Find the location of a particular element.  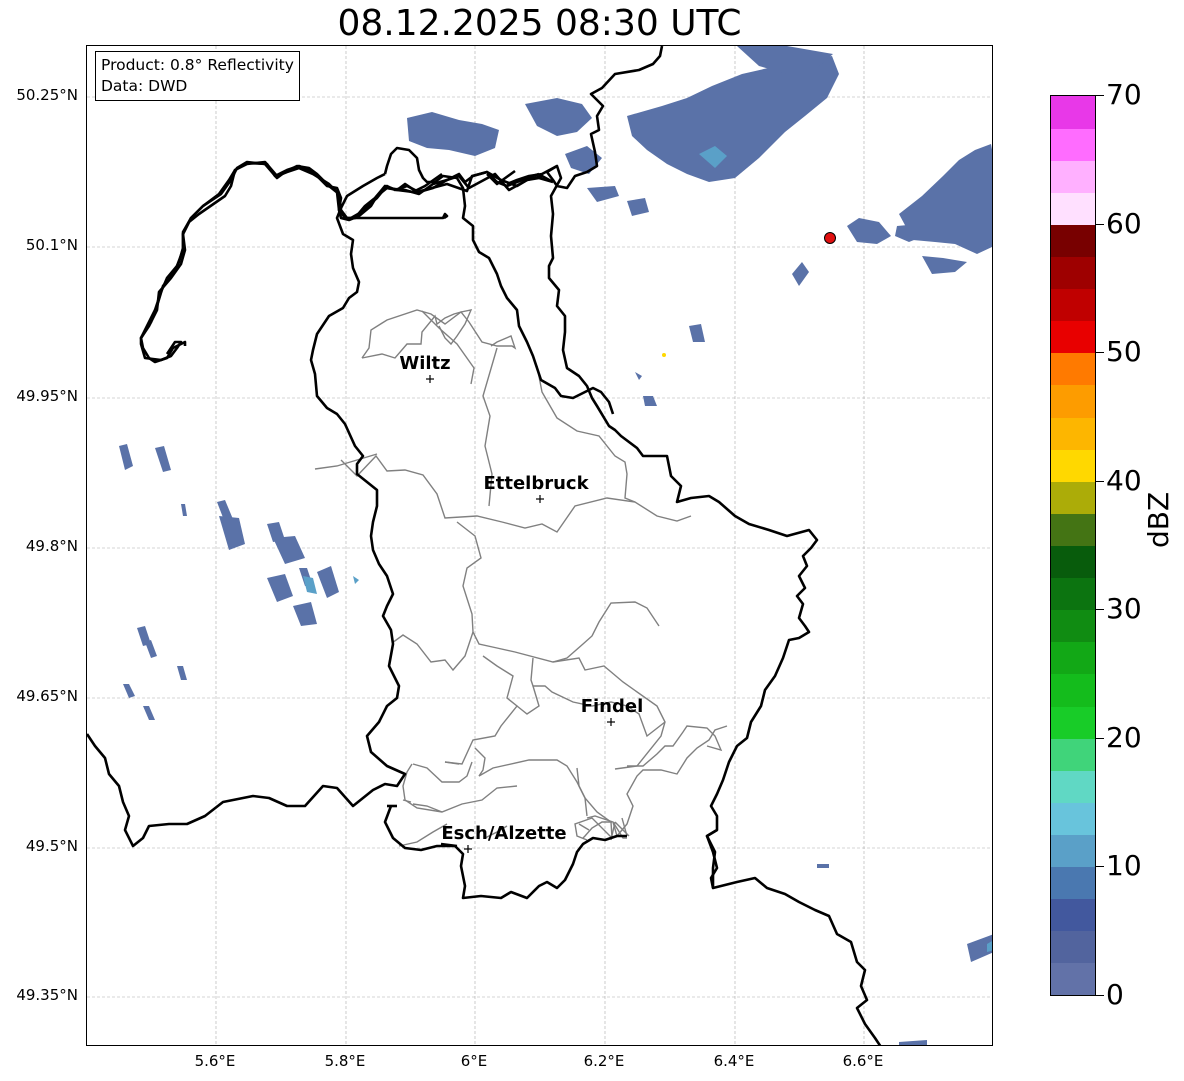

colorbar-tick-label: 60 is located at coordinates (1124, 223).